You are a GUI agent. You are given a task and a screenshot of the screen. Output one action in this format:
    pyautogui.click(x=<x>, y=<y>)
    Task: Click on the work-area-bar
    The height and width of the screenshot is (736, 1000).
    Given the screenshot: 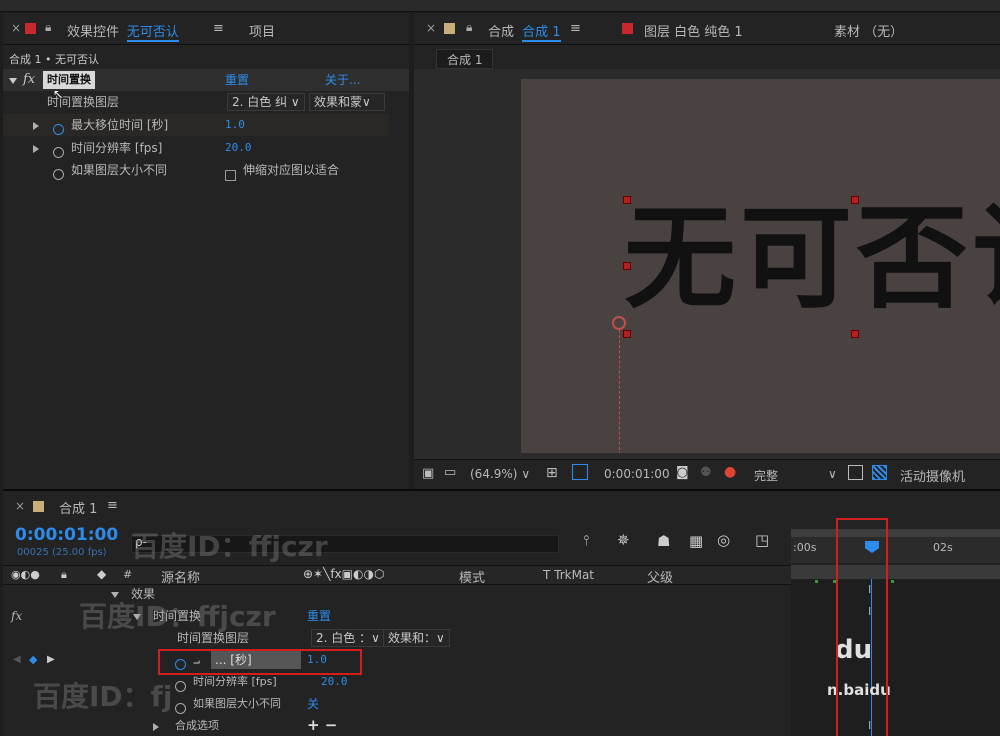 What is the action you would take?
    pyautogui.click(x=895, y=533)
    